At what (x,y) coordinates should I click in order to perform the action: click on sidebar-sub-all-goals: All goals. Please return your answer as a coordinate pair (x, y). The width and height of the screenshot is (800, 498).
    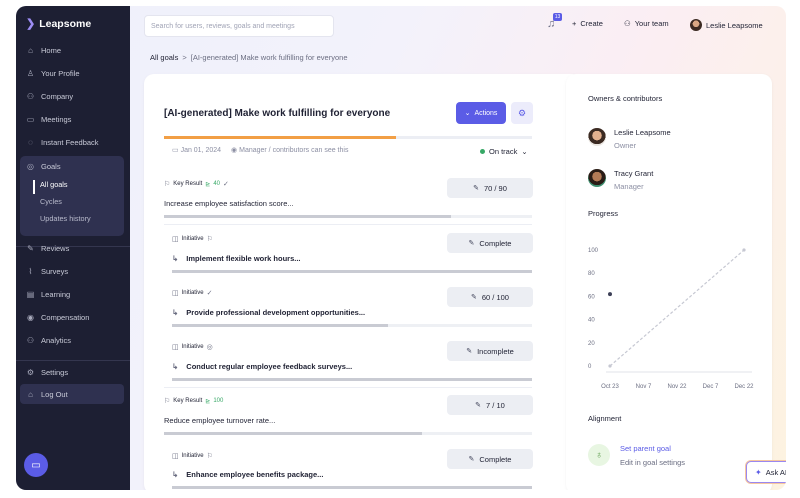
    Looking at the image, I should click on (54, 184).